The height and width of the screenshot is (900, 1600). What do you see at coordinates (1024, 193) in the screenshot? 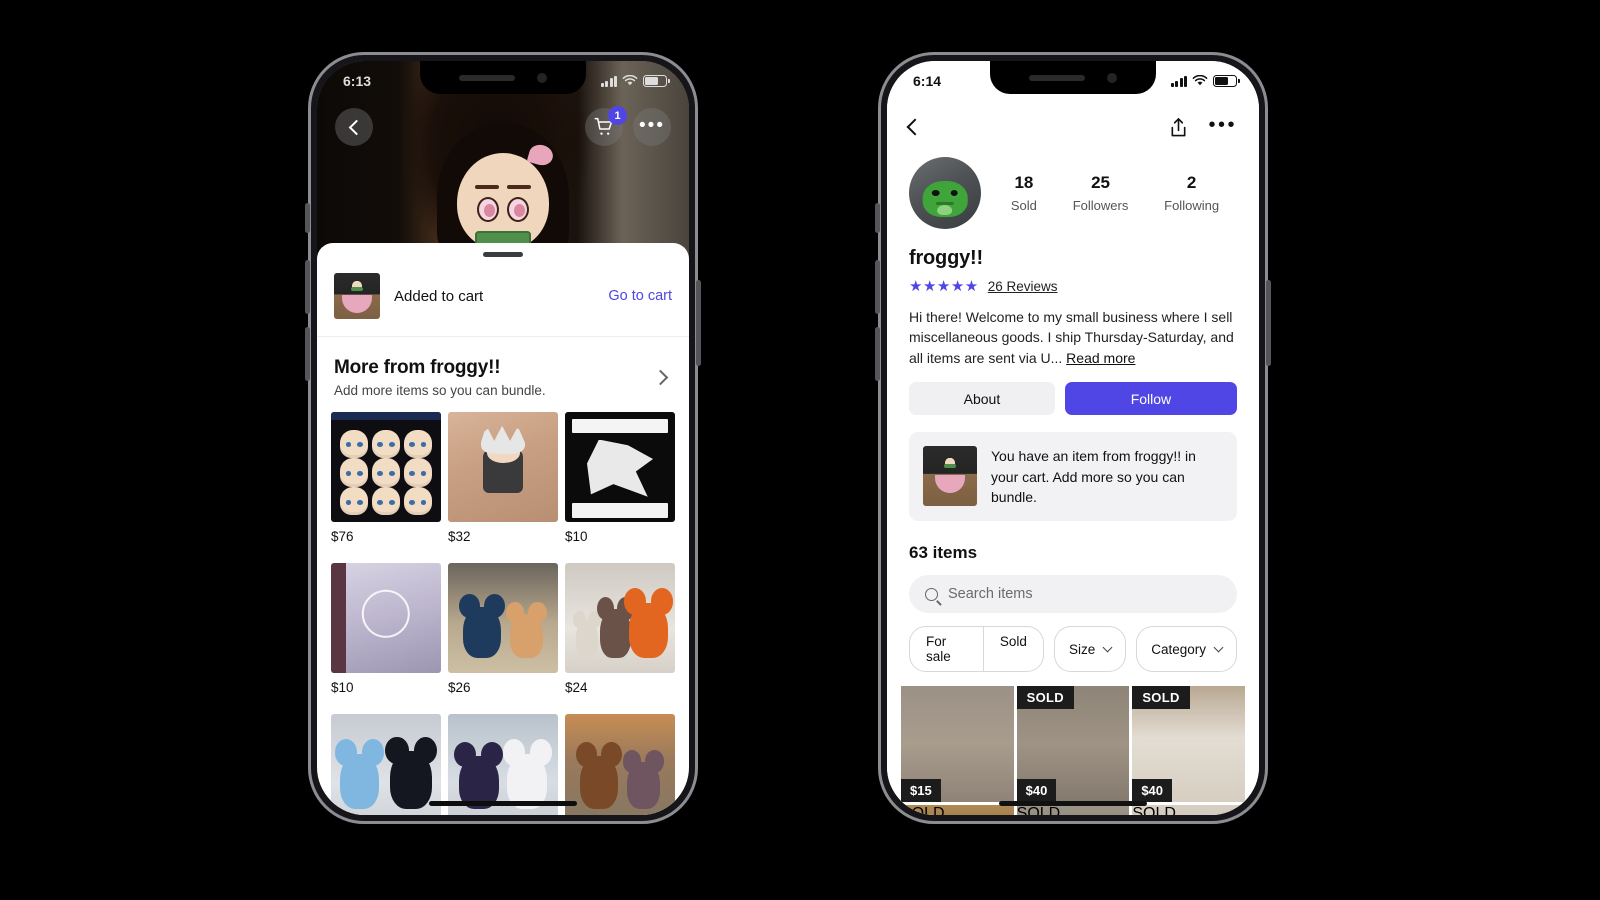
I see `stat-sold: 18 Sold` at bounding box center [1024, 193].